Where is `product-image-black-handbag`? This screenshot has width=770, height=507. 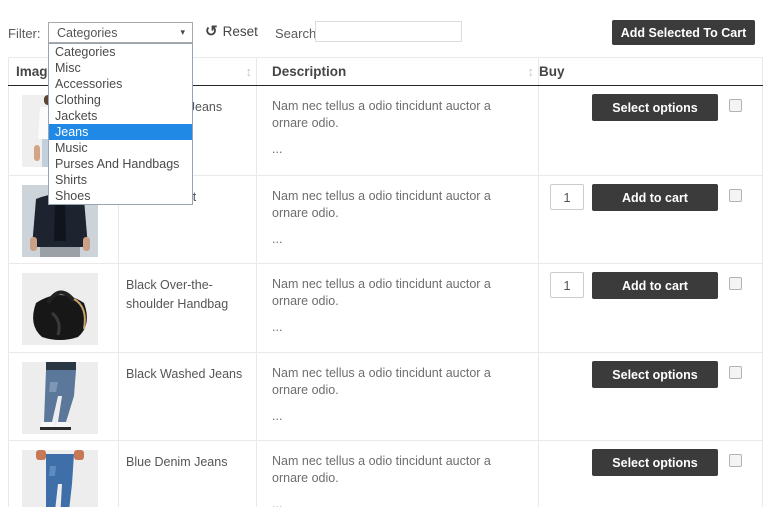
product-image-black-handbag is located at coordinates (60, 309).